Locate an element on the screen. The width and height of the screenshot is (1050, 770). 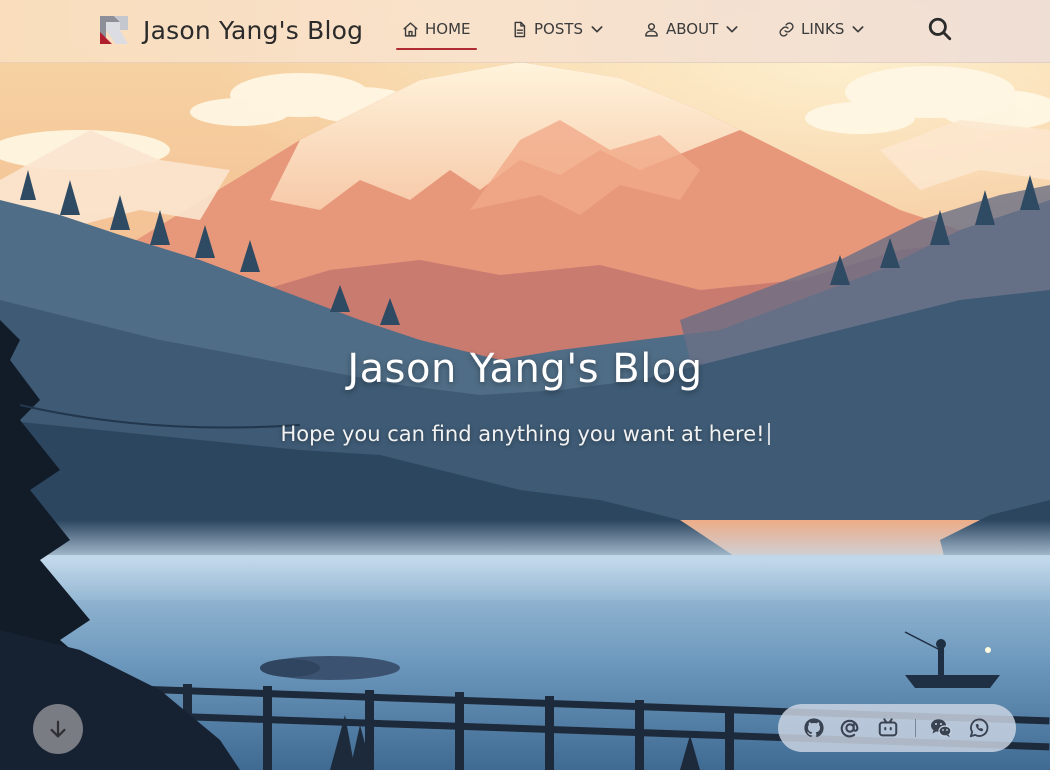
social-links-bar is located at coordinates (897, 728).